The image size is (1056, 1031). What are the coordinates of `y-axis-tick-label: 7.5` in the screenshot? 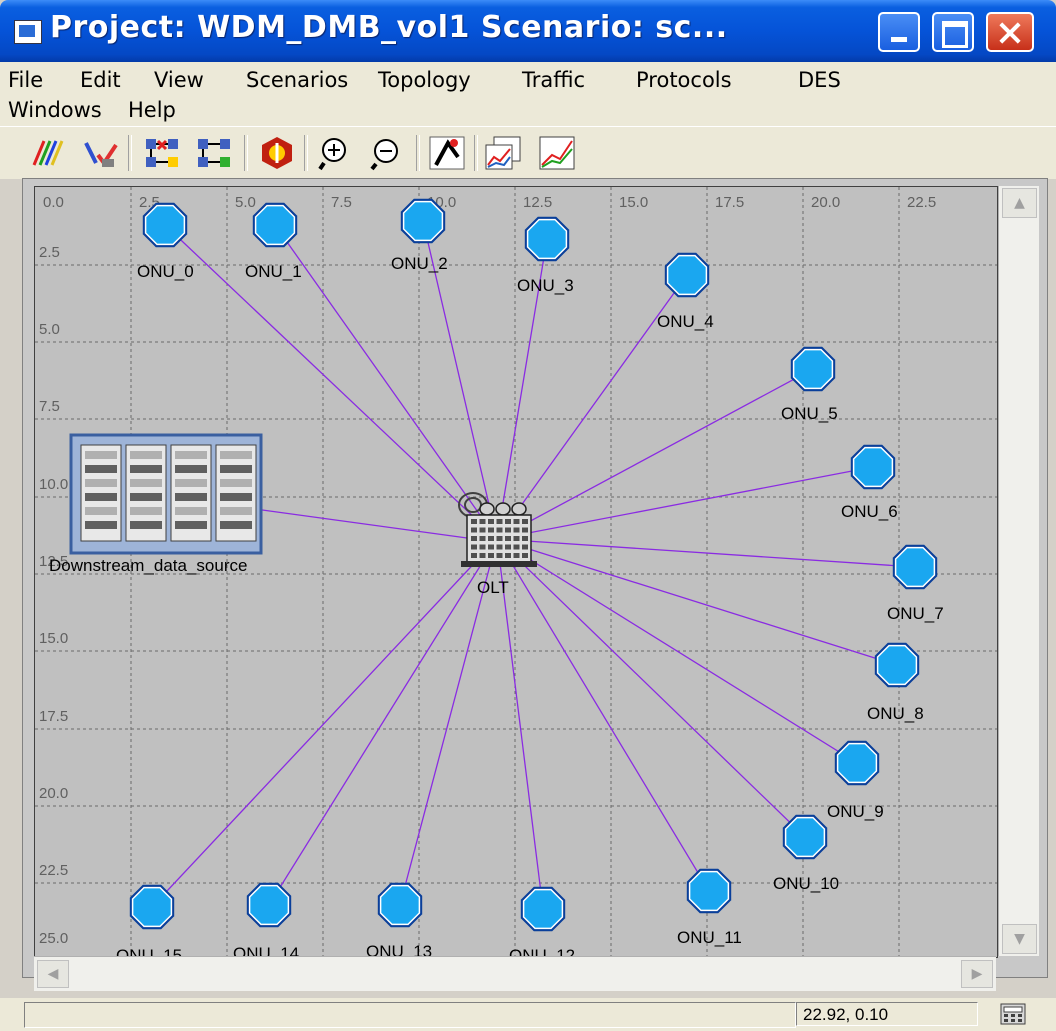 It's located at (49, 406).